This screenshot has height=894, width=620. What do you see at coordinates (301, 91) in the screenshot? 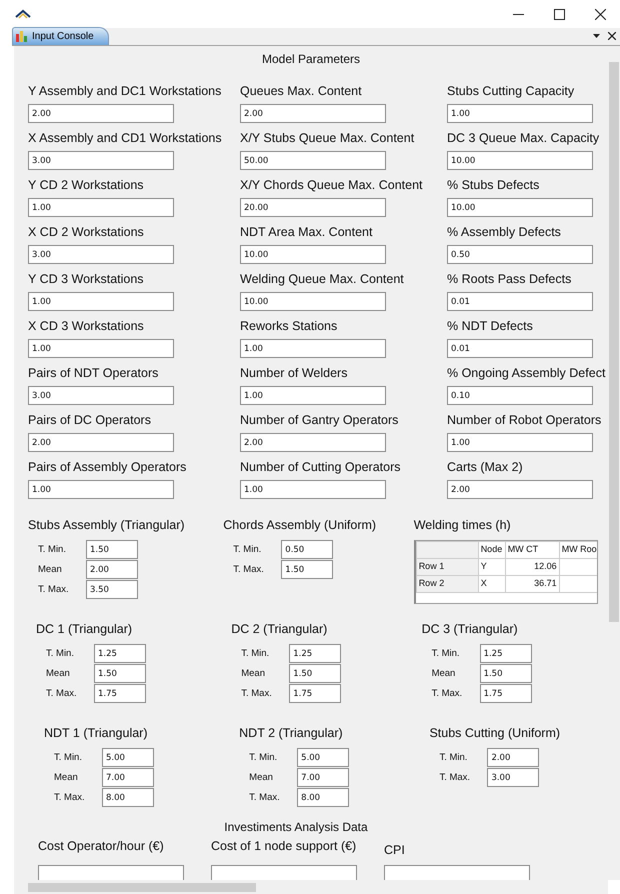
I see `field-label: Queues Max. Content` at bounding box center [301, 91].